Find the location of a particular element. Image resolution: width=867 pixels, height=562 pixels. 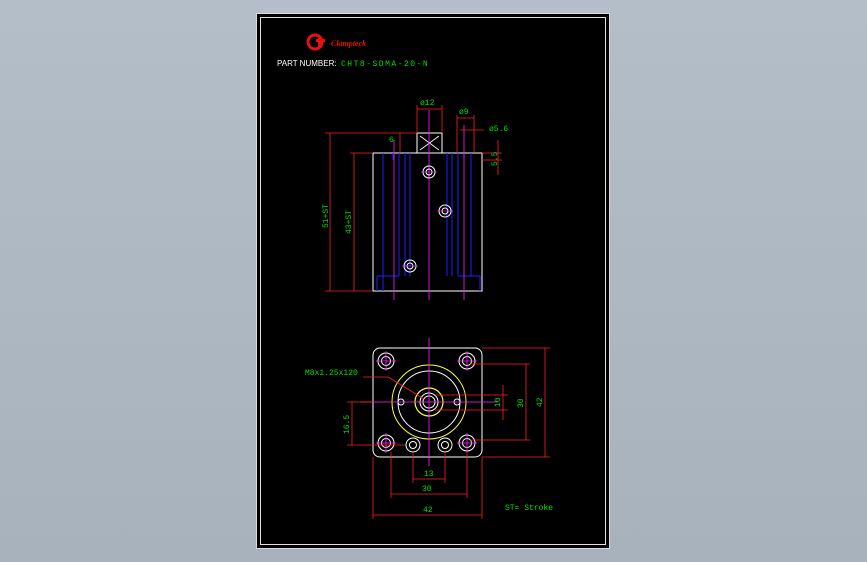

dimension-lines is located at coordinates (413, 198).